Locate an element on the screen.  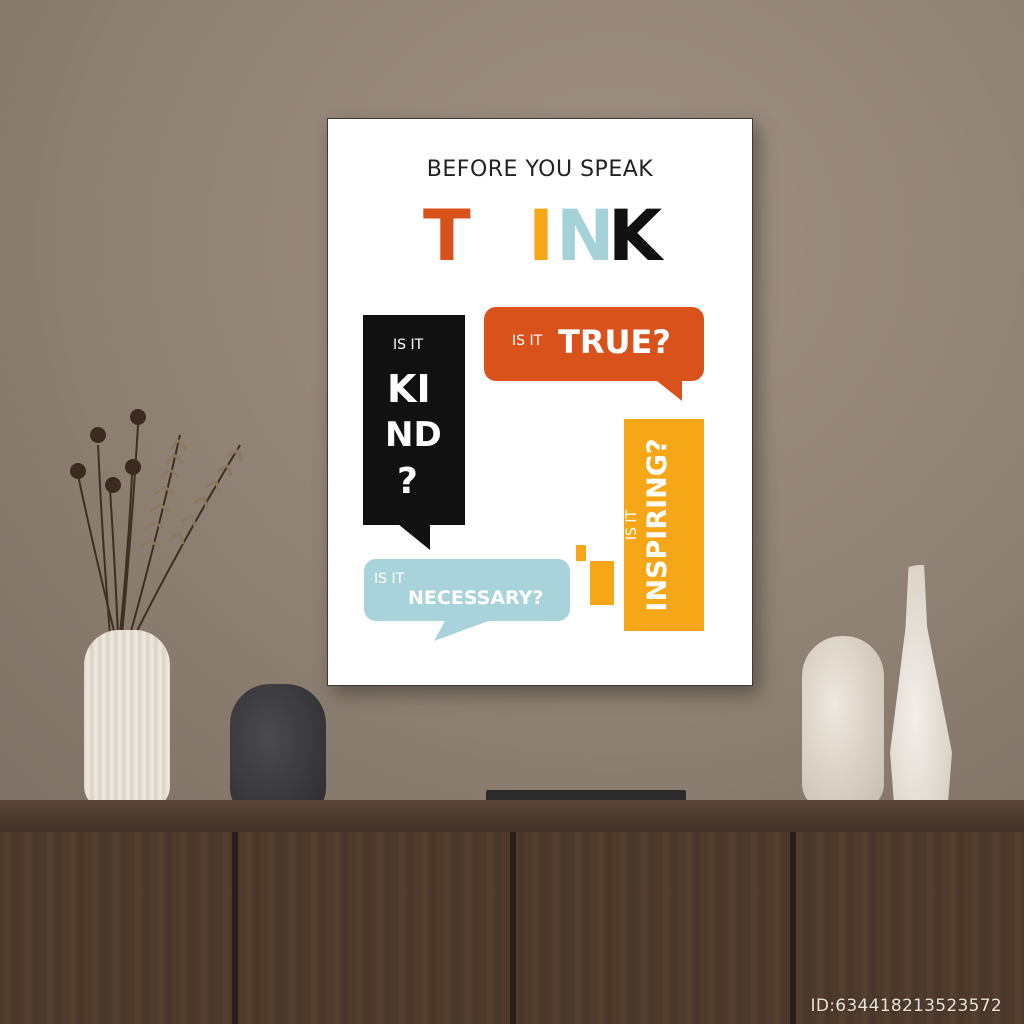
necessary-word: NECESSARY? is located at coordinates (476, 598).